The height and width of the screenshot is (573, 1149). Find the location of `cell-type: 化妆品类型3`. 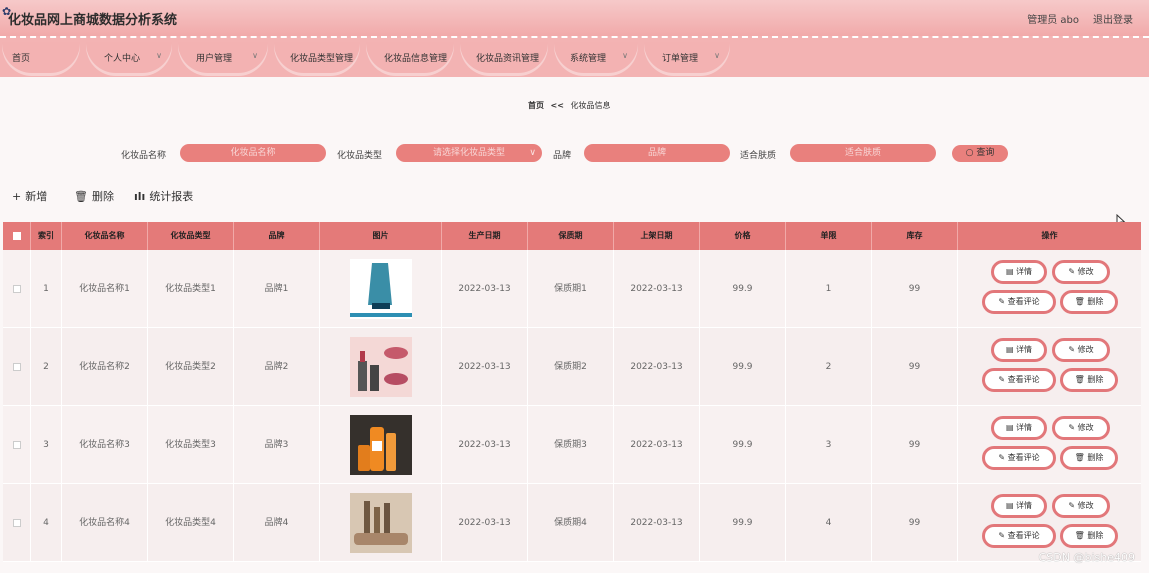

cell-type: 化妆品类型3 is located at coordinates (191, 445).